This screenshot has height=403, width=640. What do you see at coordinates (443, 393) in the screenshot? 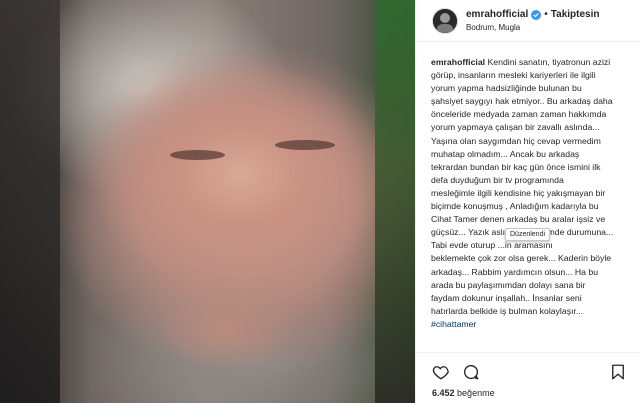
I see `likes-number: 6.452` at bounding box center [443, 393].